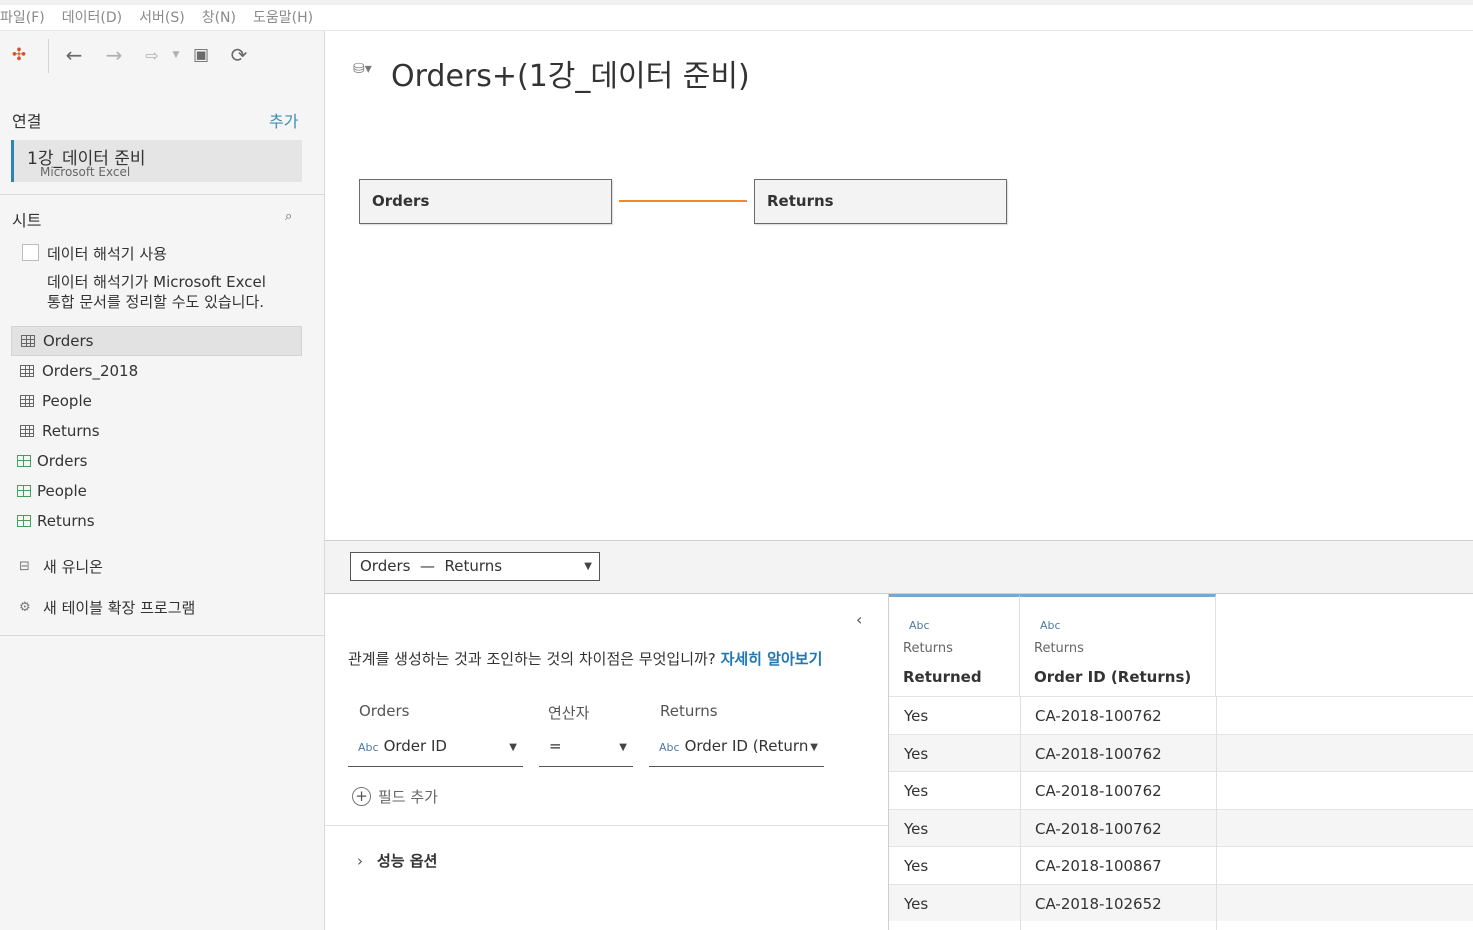 This screenshot has width=1473, height=930. What do you see at coordinates (156, 431) in the screenshot?
I see `sheet-item-returns: Returns` at bounding box center [156, 431].